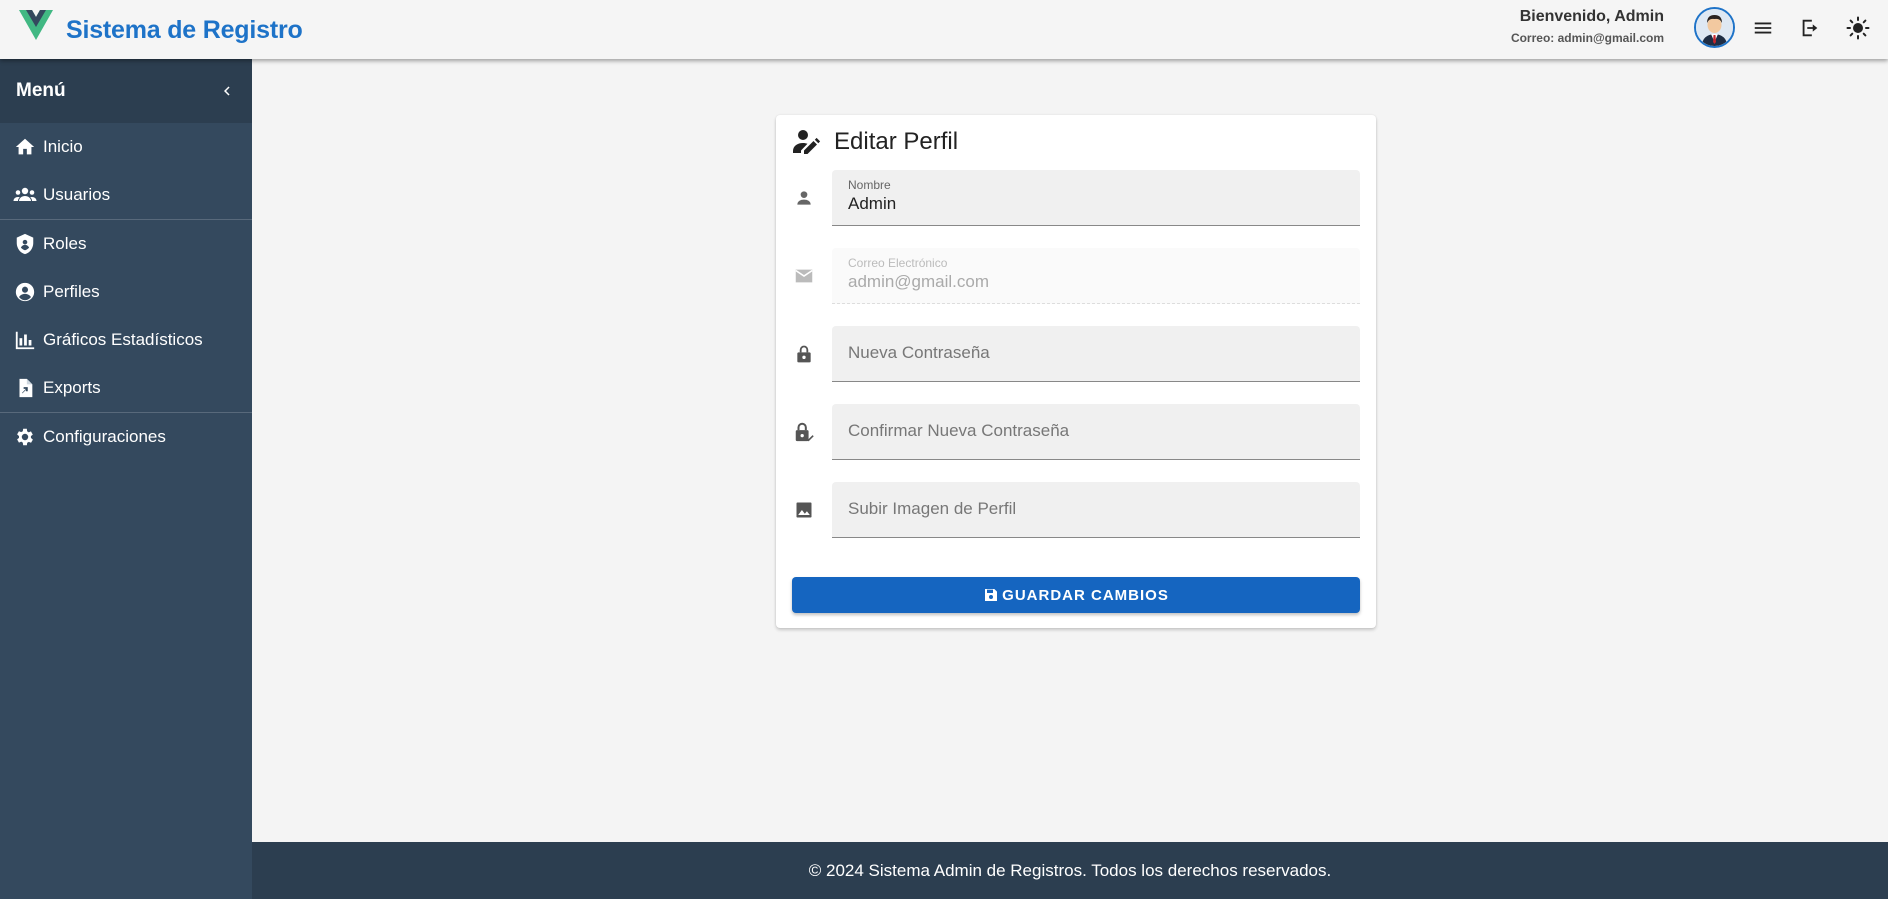 This screenshot has width=1888, height=899. I want to click on email-icon, so click(804, 276).